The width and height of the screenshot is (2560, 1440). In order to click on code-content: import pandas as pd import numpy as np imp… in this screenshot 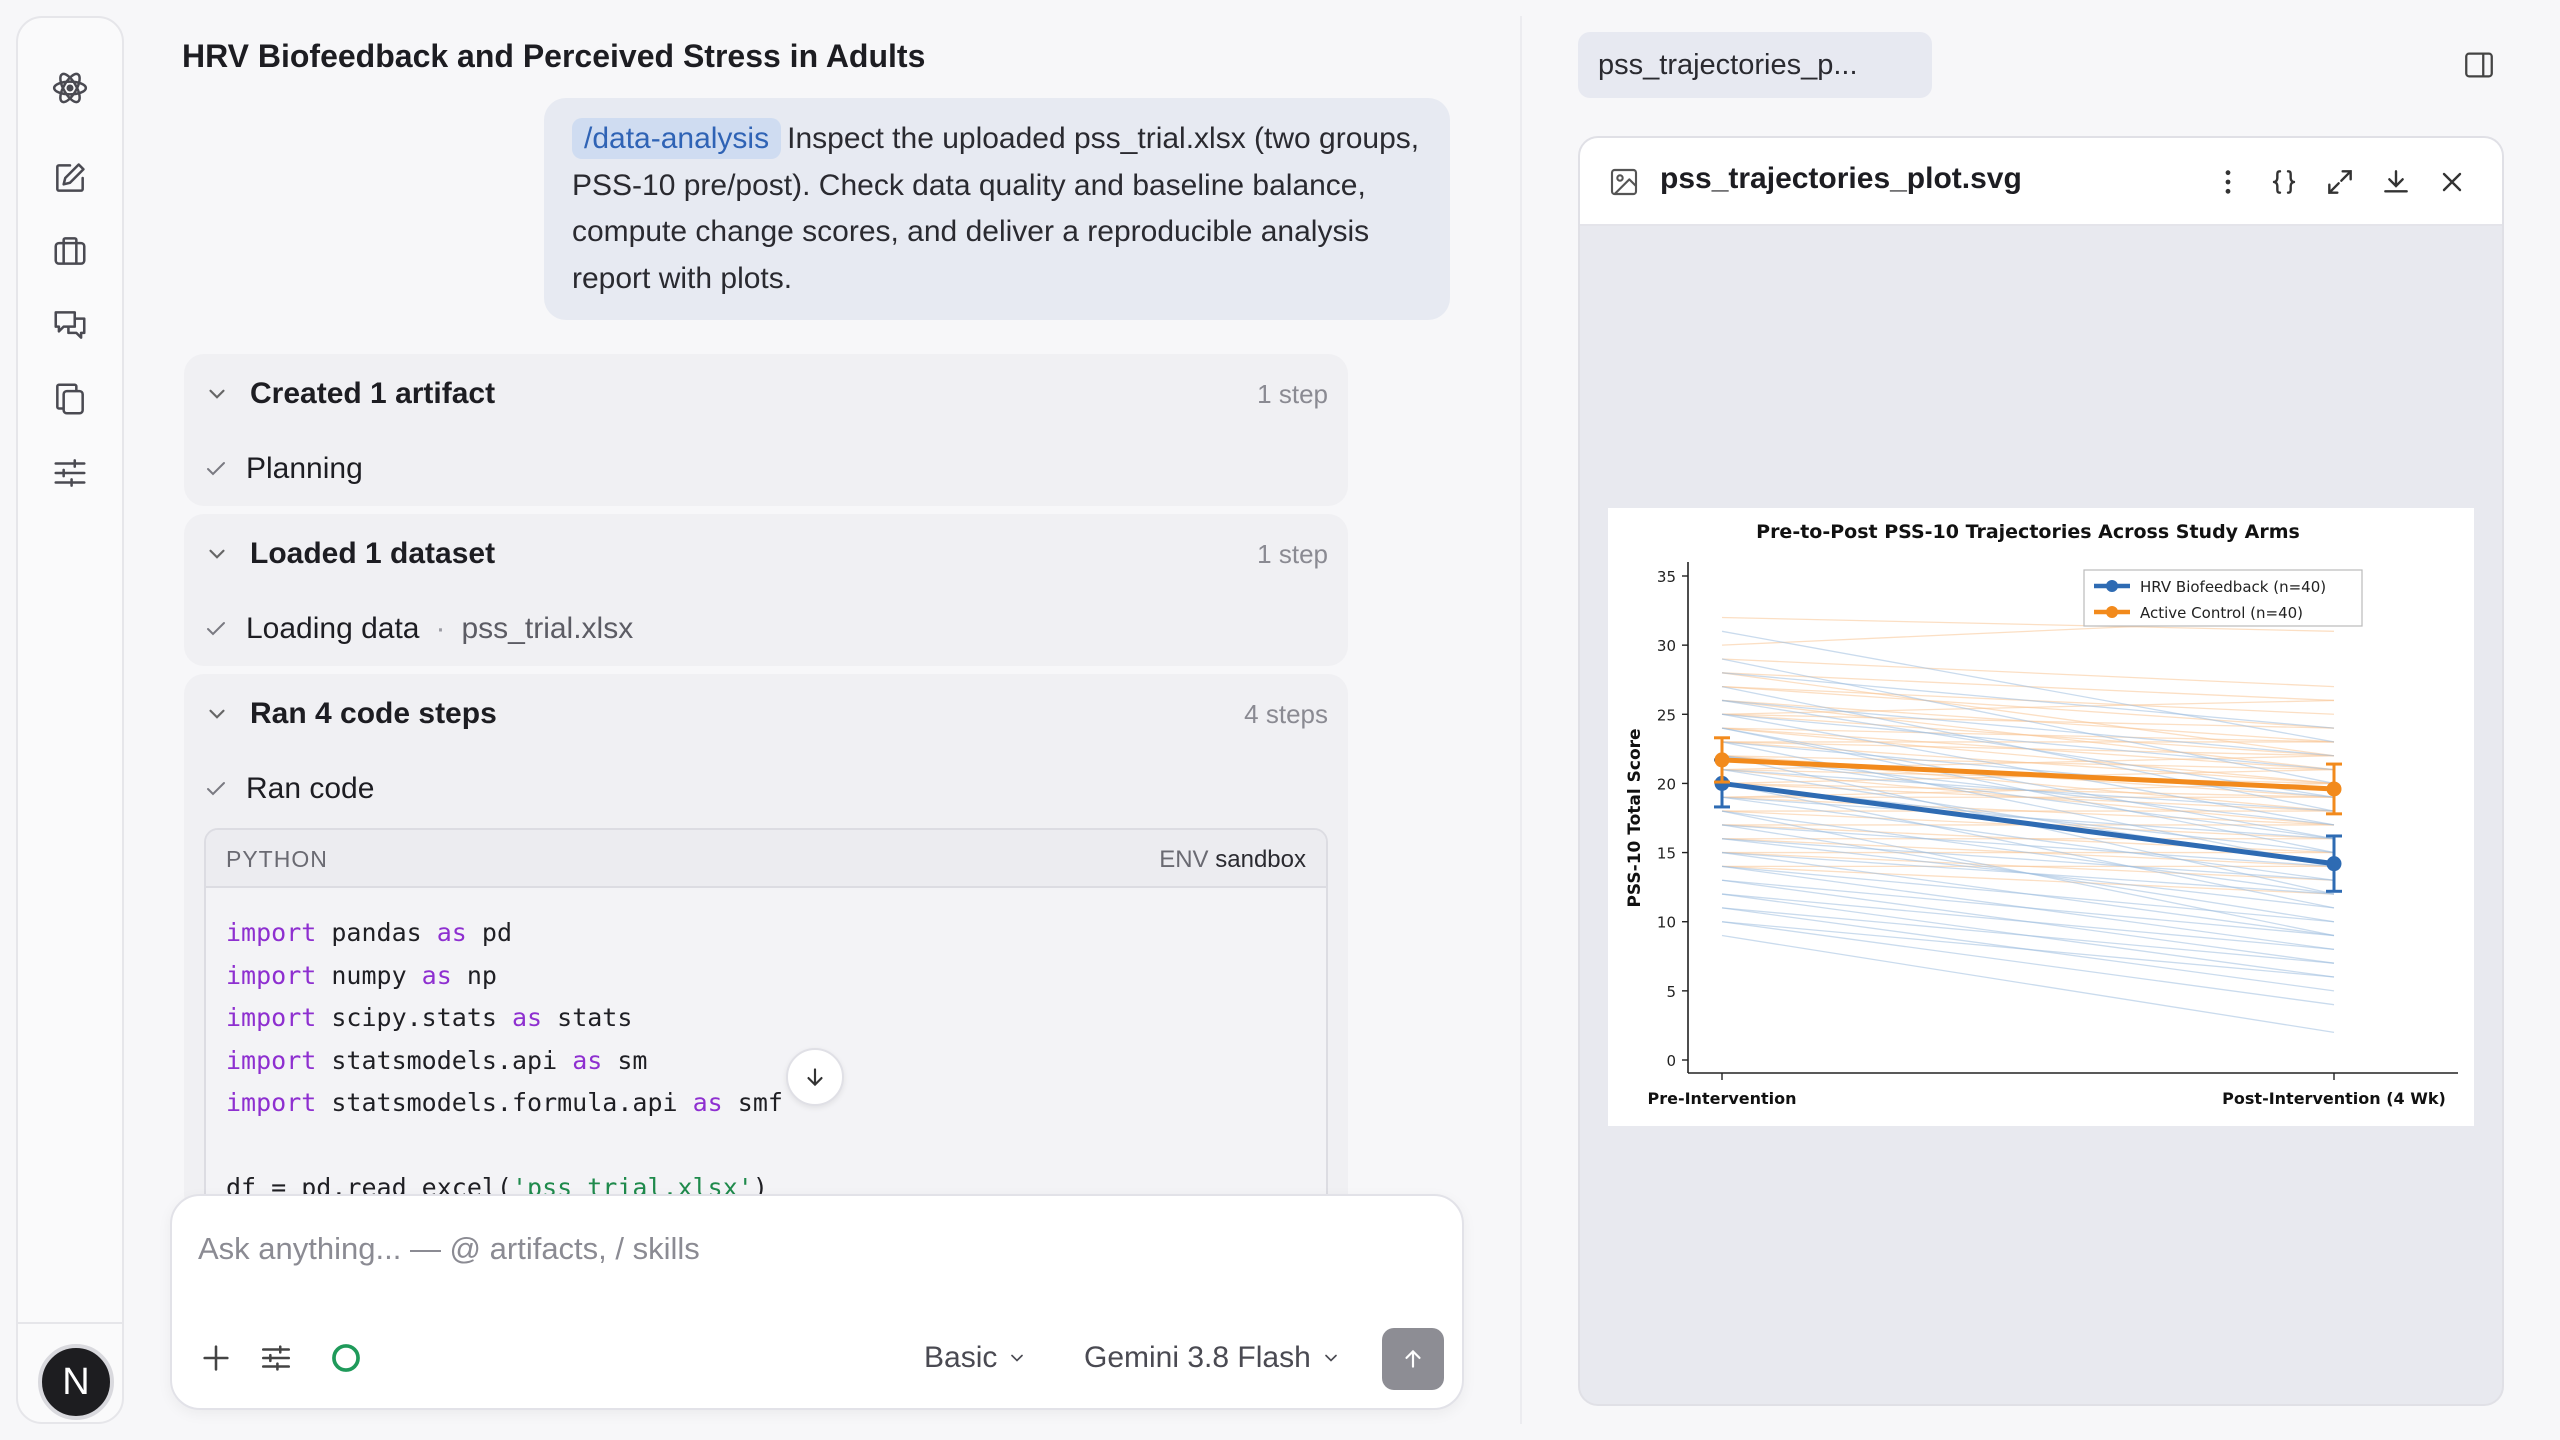, I will do `click(504, 1059)`.